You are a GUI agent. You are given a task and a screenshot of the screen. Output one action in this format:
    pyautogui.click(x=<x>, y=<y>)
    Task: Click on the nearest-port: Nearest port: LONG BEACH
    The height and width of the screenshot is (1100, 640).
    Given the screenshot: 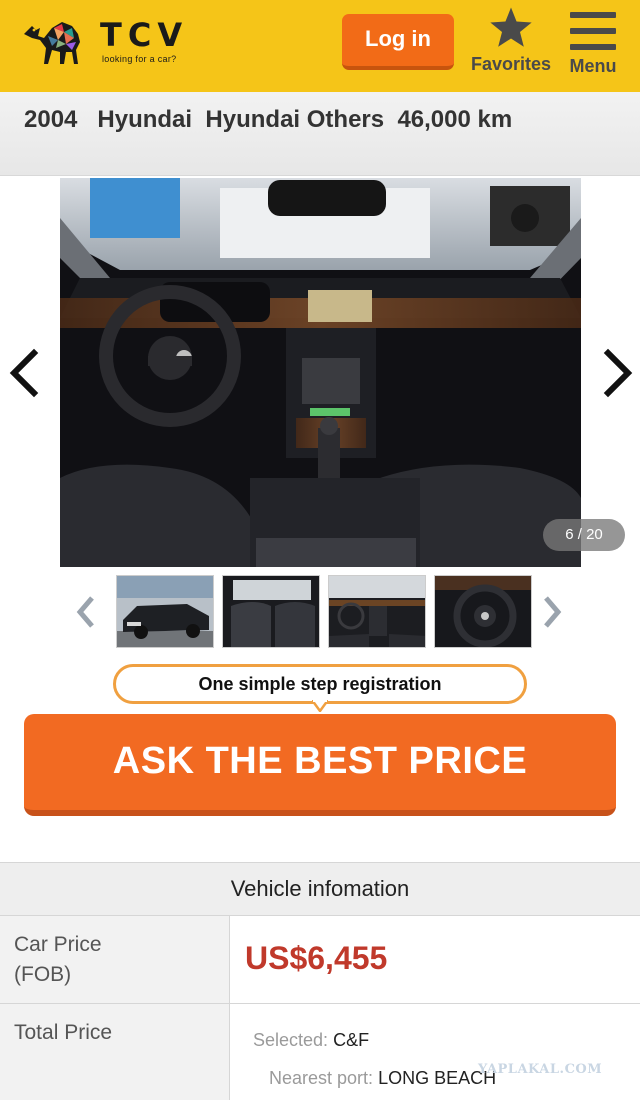 What is the action you would take?
    pyautogui.click(x=382, y=1078)
    